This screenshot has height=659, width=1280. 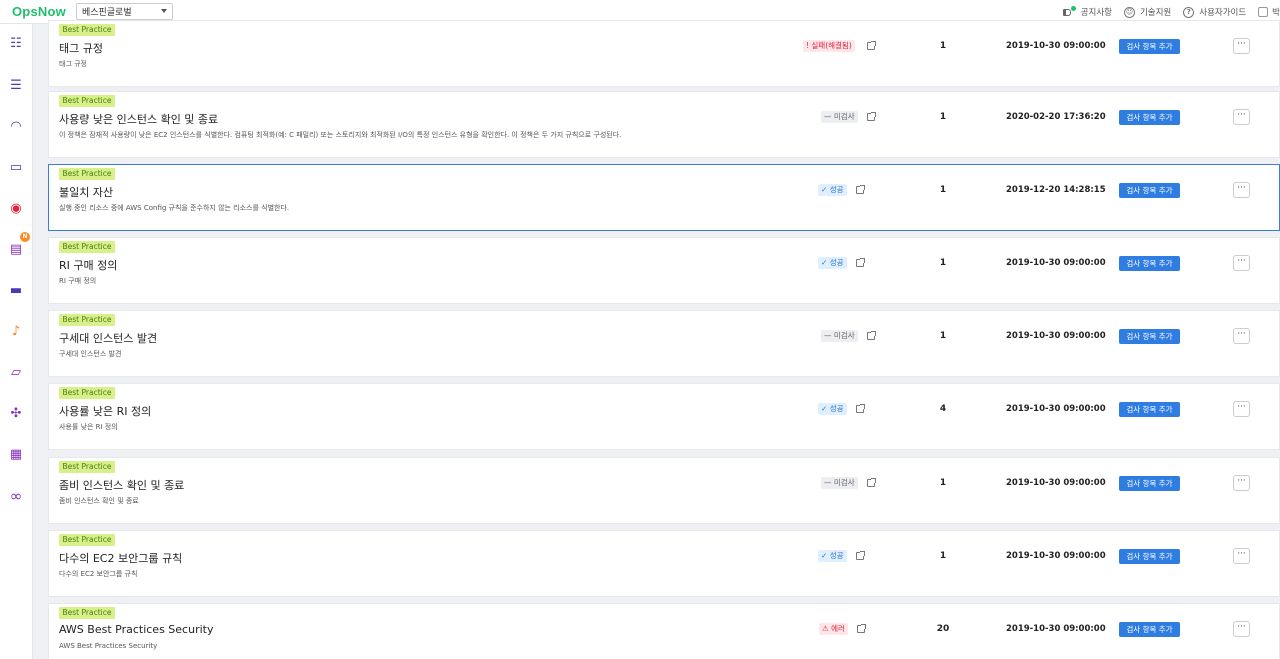 What do you see at coordinates (25, 237) in the screenshot?
I see `new-badge: N` at bounding box center [25, 237].